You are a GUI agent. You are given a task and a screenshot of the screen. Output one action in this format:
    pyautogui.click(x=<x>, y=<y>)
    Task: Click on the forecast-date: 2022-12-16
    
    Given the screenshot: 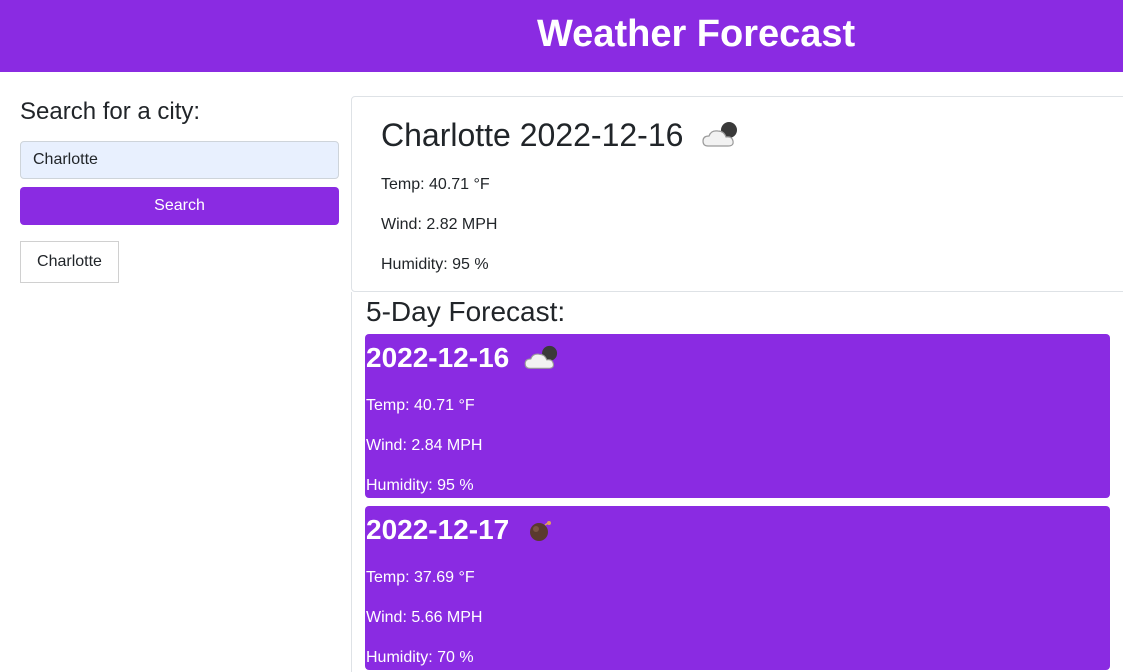 What is the action you would take?
    pyautogui.click(x=438, y=357)
    